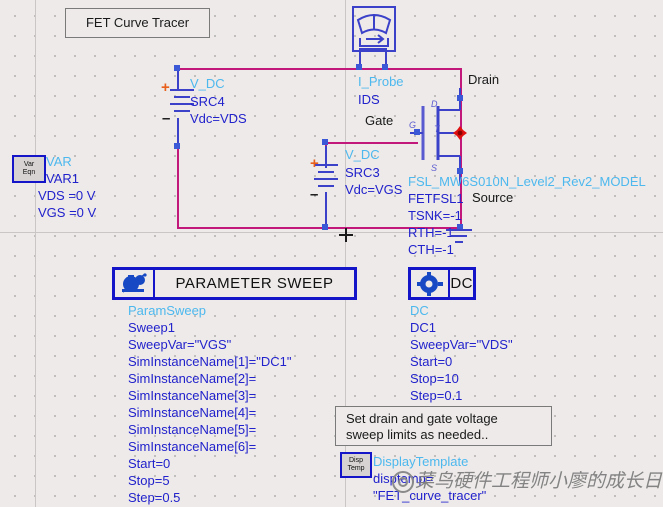  I want to click on disp-temp-icon: Disp Temp, so click(356, 465).